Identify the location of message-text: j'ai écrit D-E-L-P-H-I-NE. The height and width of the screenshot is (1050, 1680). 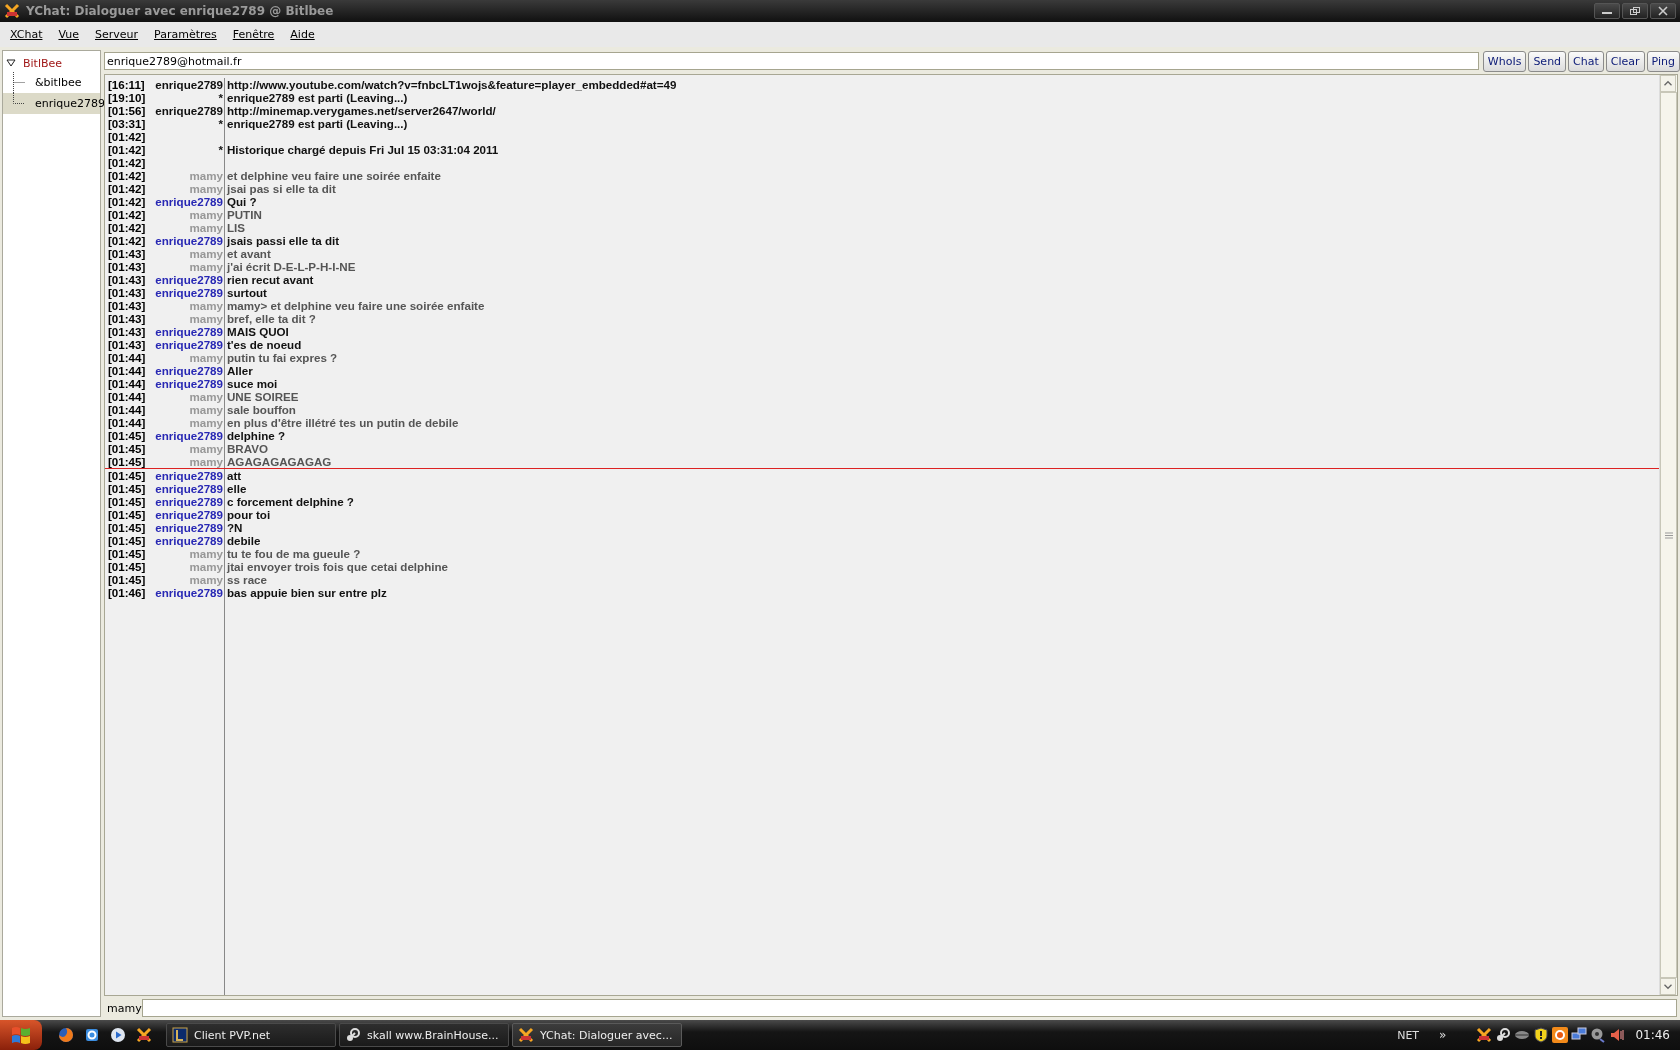
(291, 266).